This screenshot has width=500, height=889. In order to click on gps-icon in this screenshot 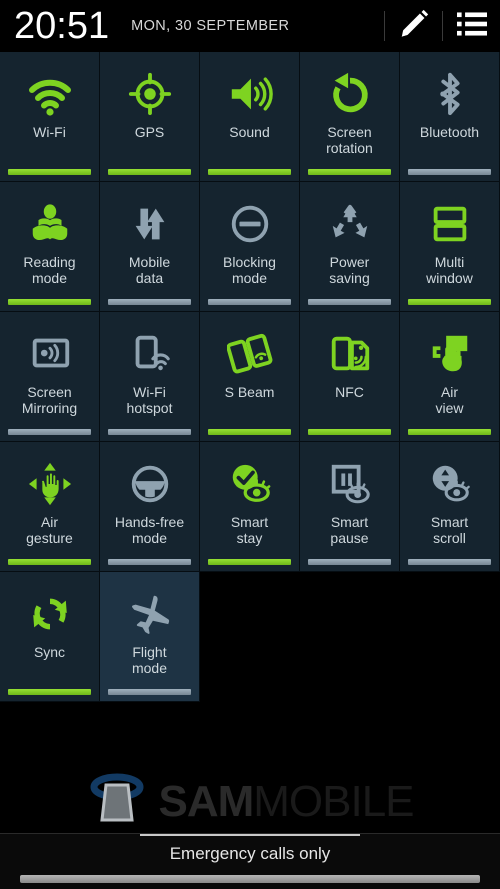, I will do `click(150, 94)`.